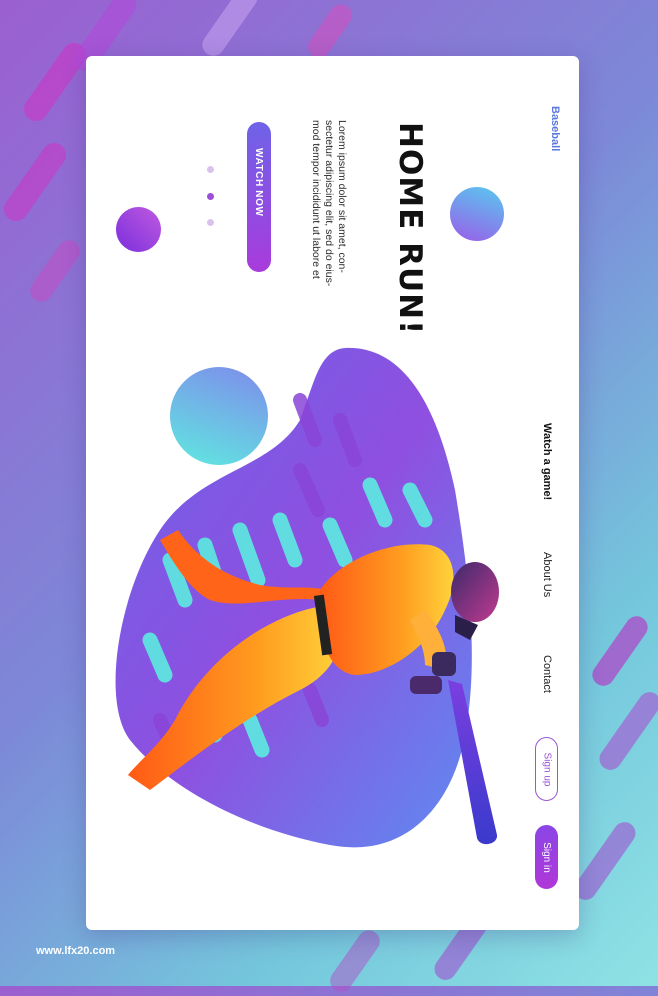  Describe the element at coordinates (76, 951) in the screenshot. I see `watermark: www.lfx20.com` at that location.